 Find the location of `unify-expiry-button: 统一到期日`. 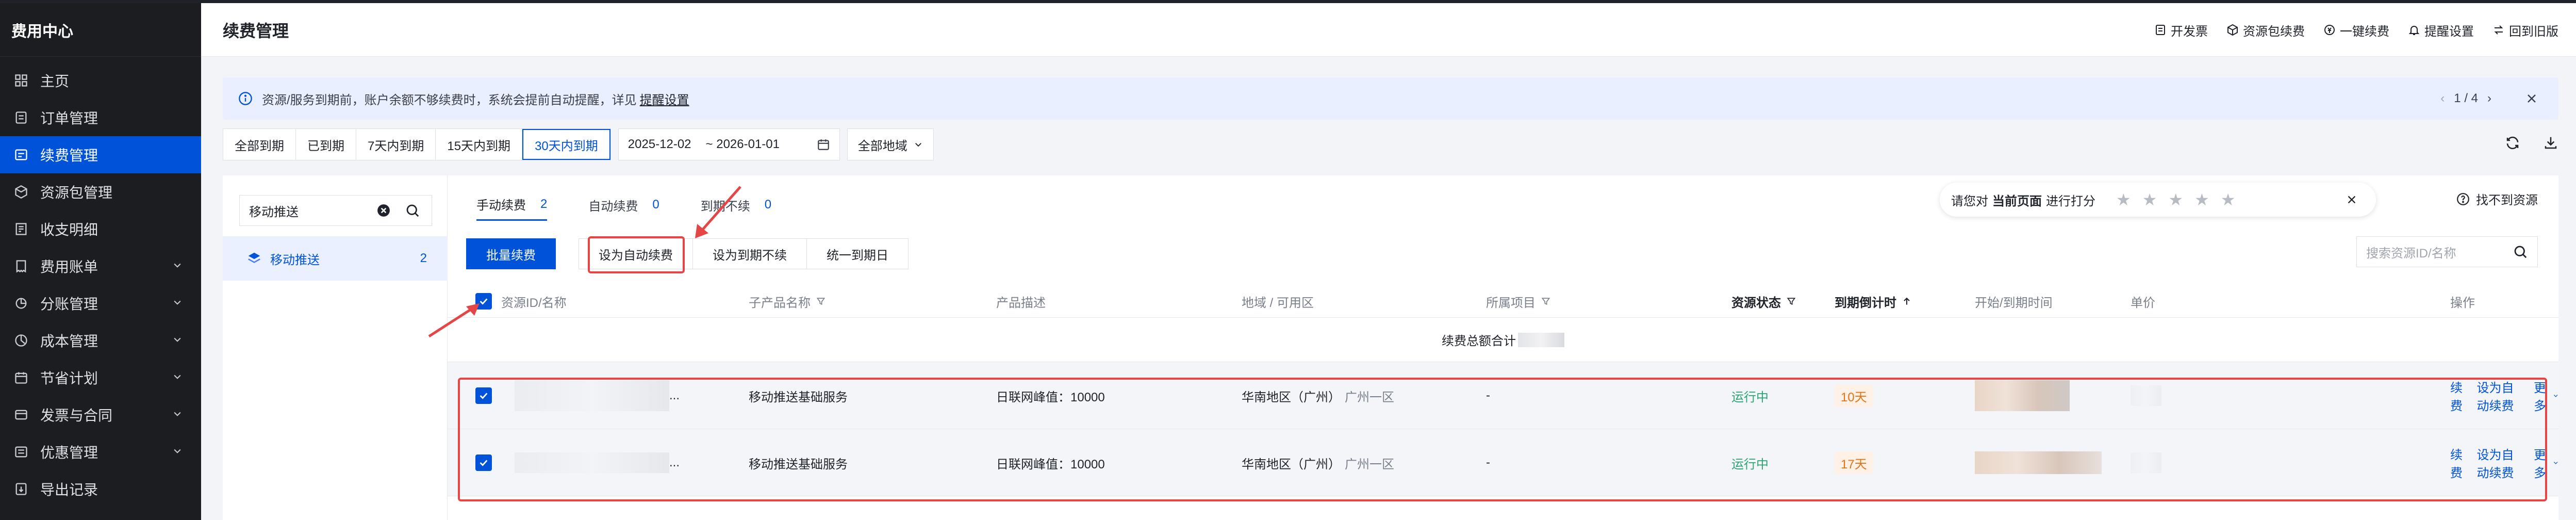

unify-expiry-button: 统一到期日 is located at coordinates (857, 254).